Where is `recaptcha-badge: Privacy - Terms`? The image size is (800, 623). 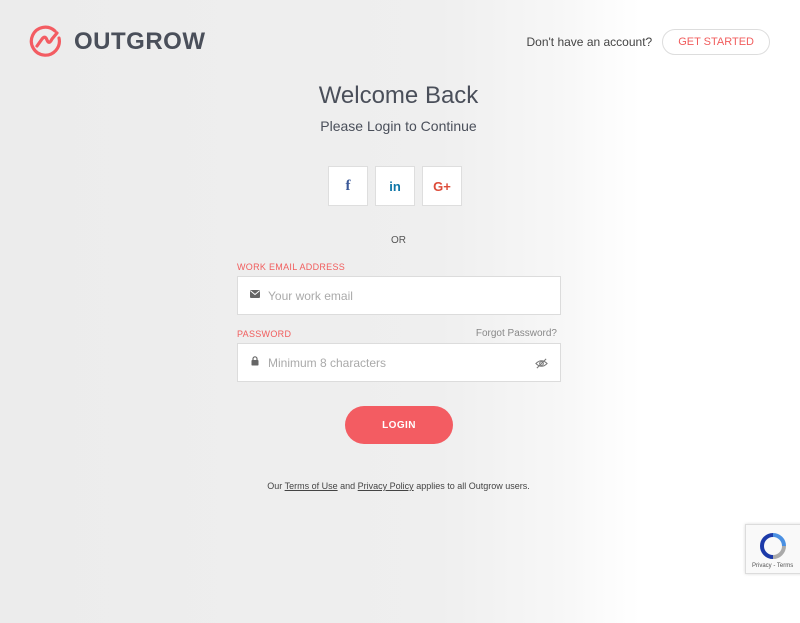 recaptcha-badge: Privacy - Terms is located at coordinates (772, 549).